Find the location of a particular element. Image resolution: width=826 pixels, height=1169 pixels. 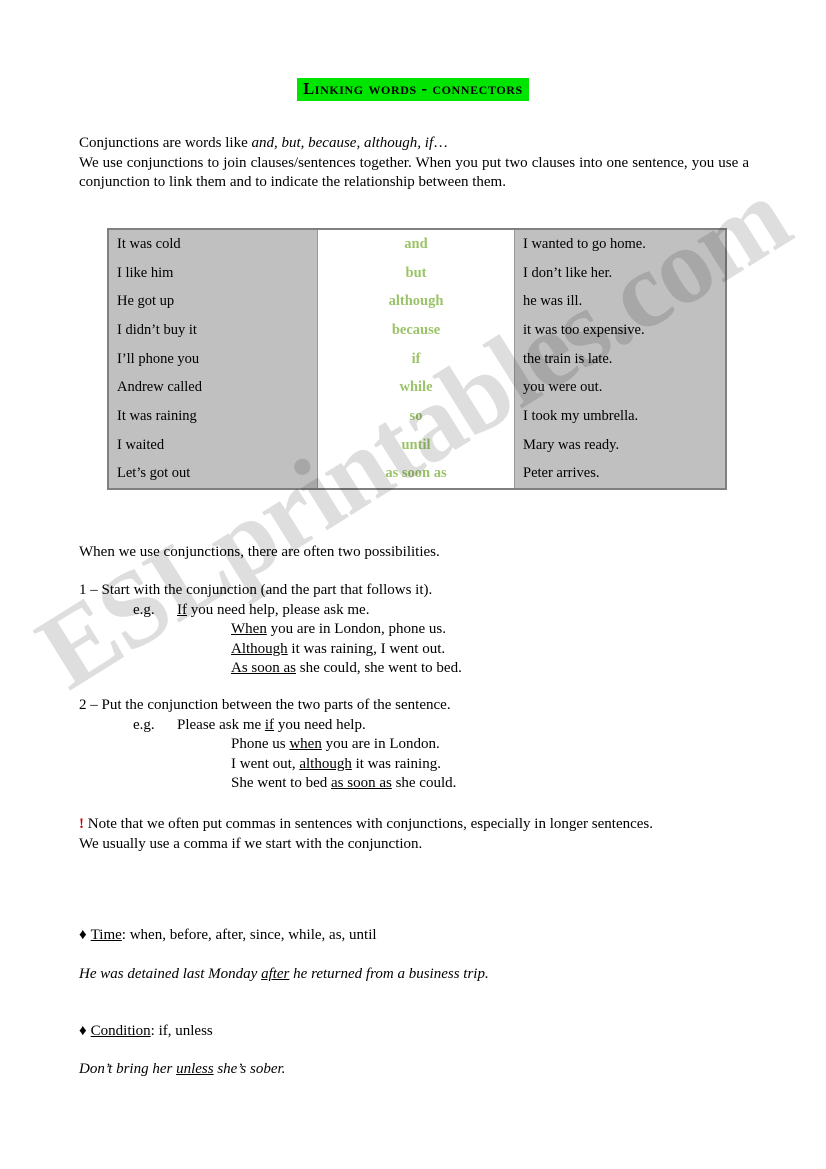

example-rest: it was raining, I went out. is located at coordinates (366, 648).